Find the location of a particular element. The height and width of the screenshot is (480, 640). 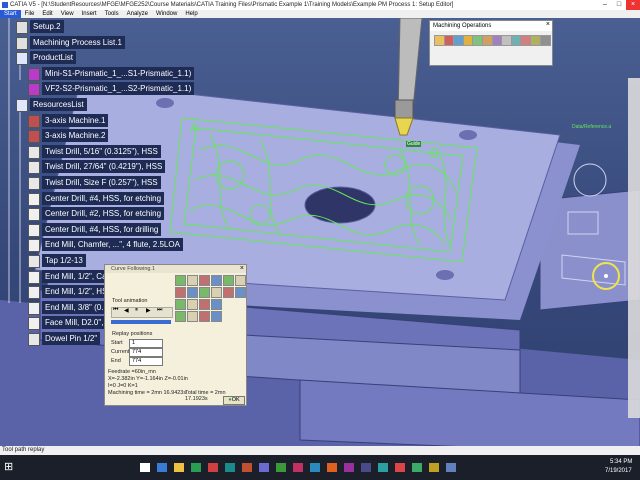

menu-start: Start is located at coordinates (10, 14).